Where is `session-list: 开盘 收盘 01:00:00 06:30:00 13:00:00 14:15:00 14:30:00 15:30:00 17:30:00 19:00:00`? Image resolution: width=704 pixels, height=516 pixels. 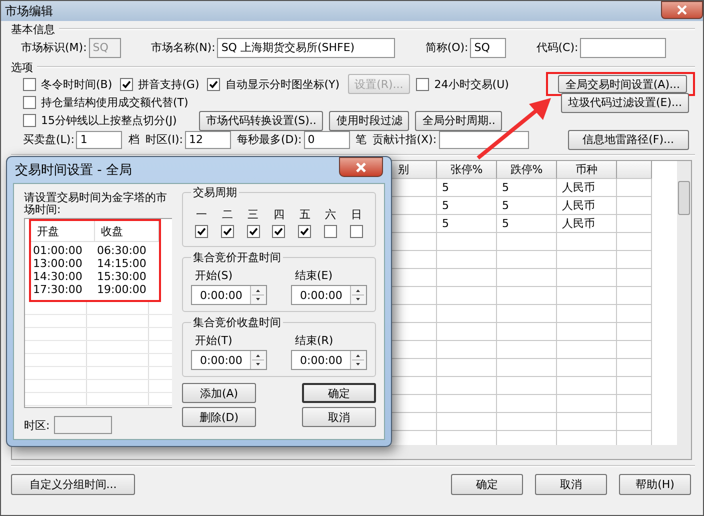 session-list: 开盘 收盘 01:00:00 06:30:00 13:00:00 14:15:00 14:30:00 15:30:00 17:30:00 19:00:00 is located at coordinates (98, 313).